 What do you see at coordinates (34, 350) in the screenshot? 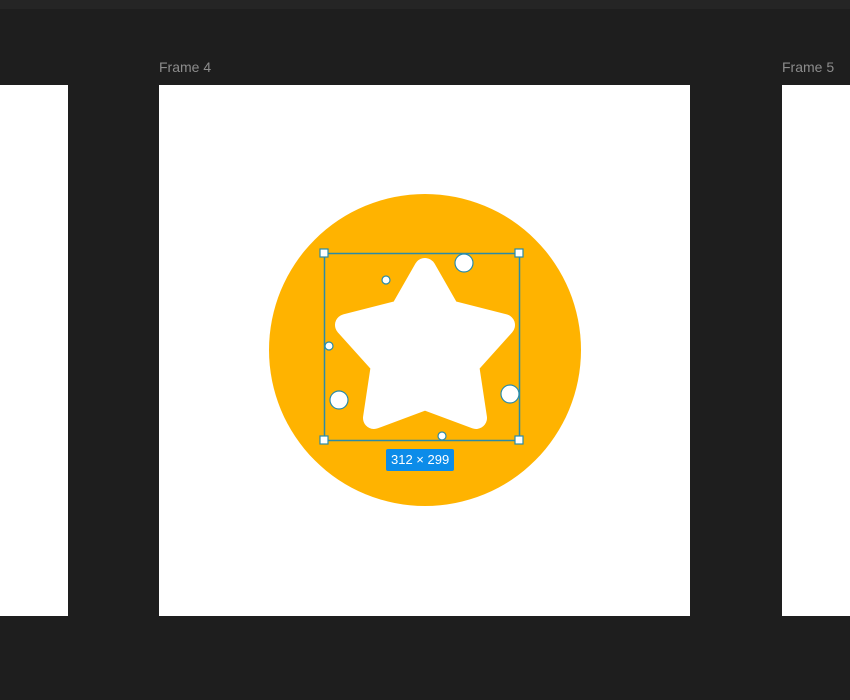
I see `frame-left-partial` at bounding box center [34, 350].